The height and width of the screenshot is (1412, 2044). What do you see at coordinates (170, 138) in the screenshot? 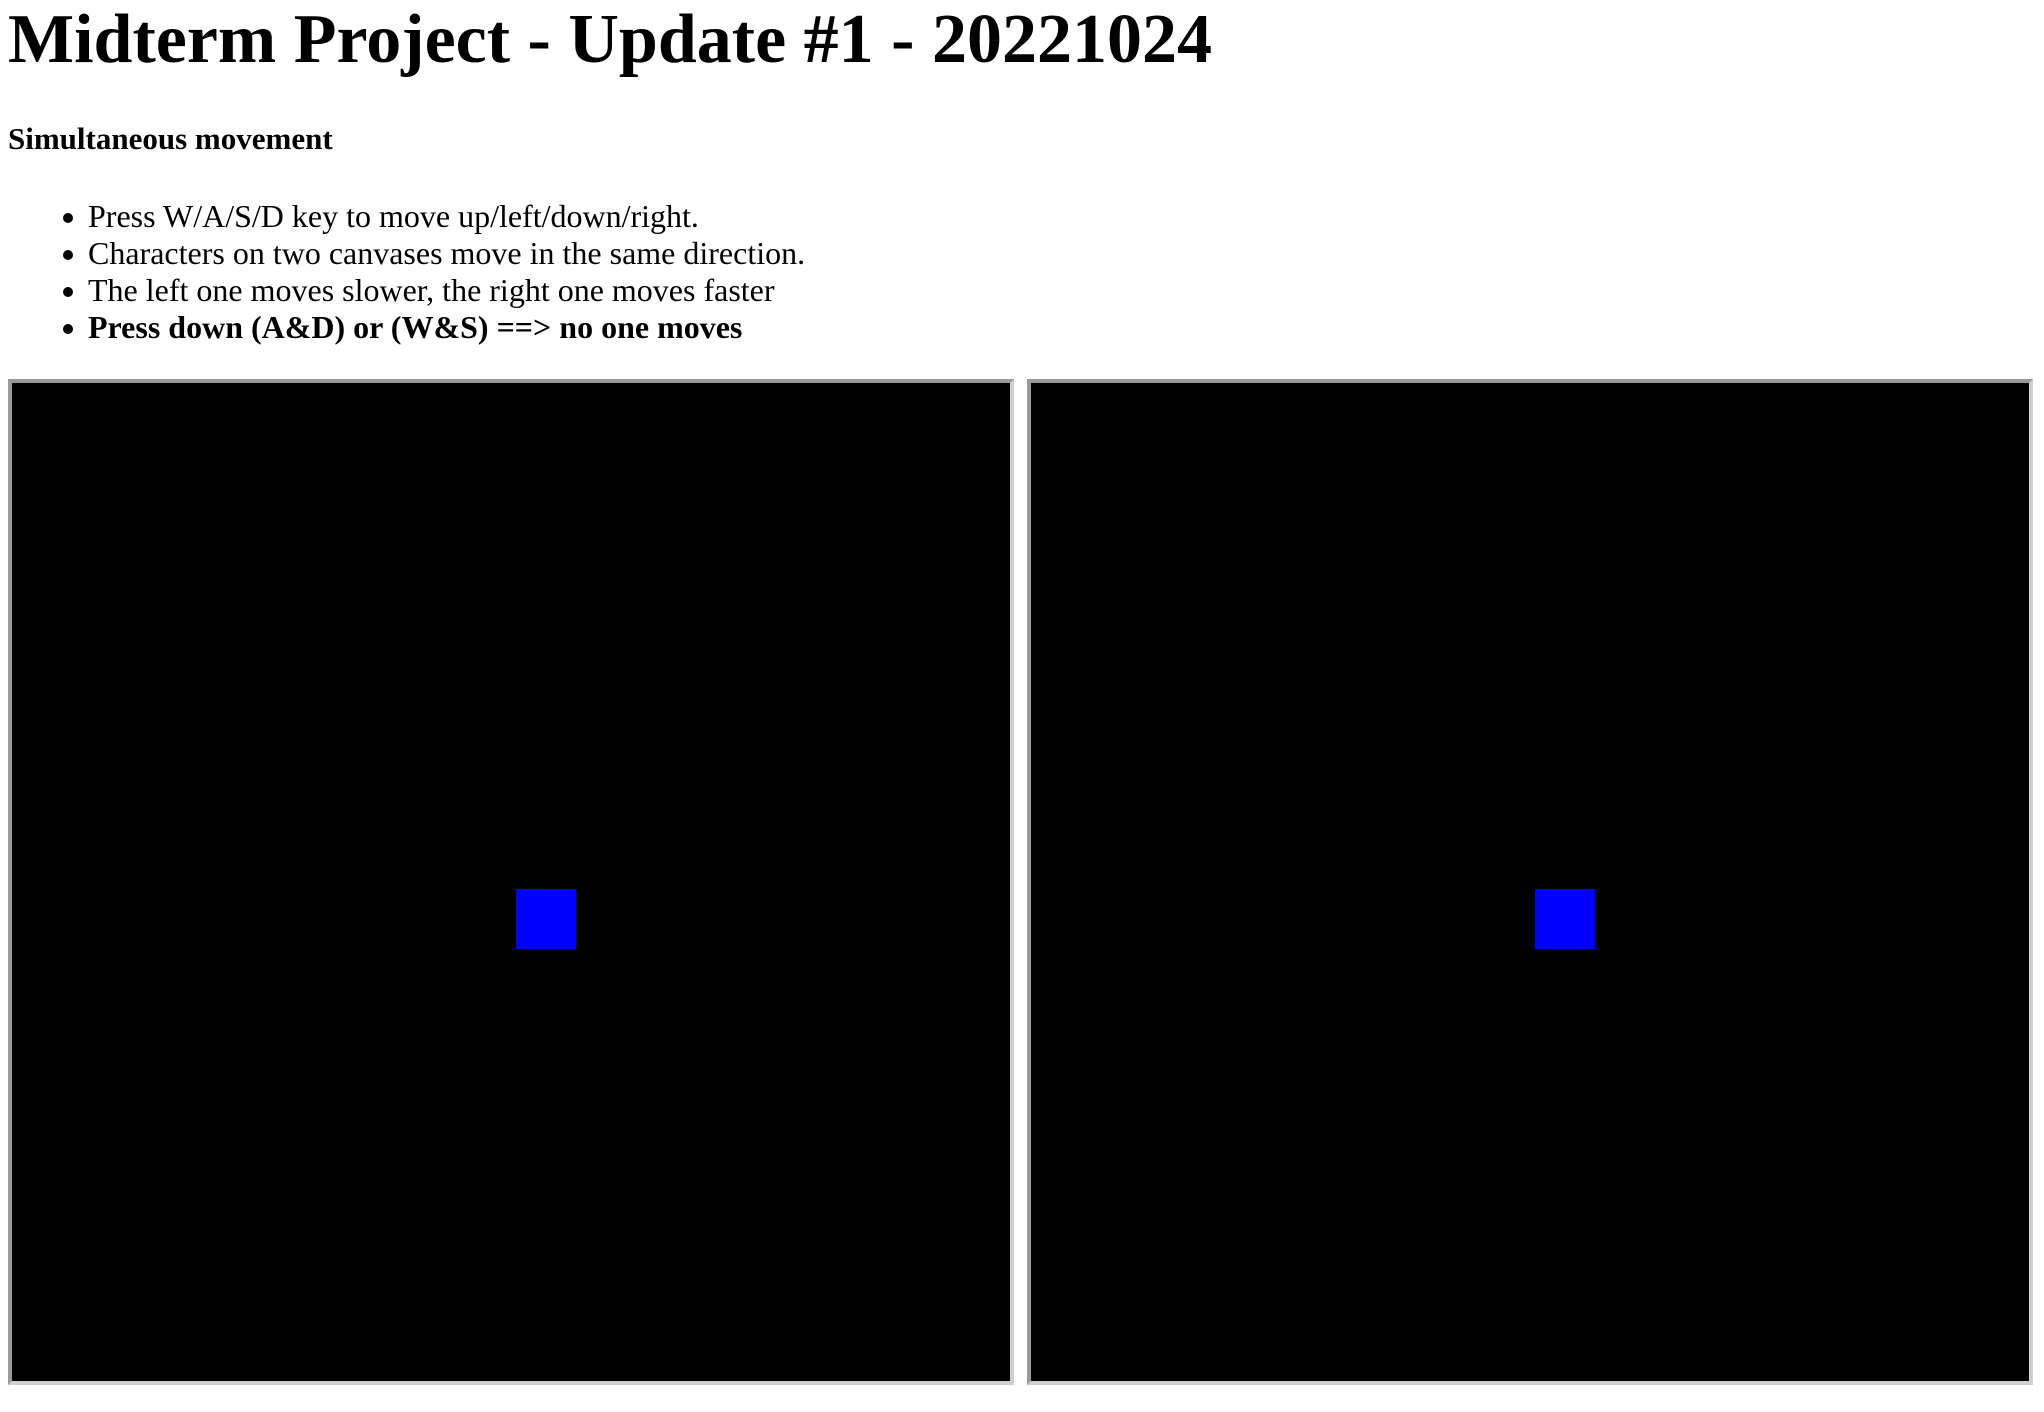
I see `section-title: Simultaneous movement` at bounding box center [170, 138].